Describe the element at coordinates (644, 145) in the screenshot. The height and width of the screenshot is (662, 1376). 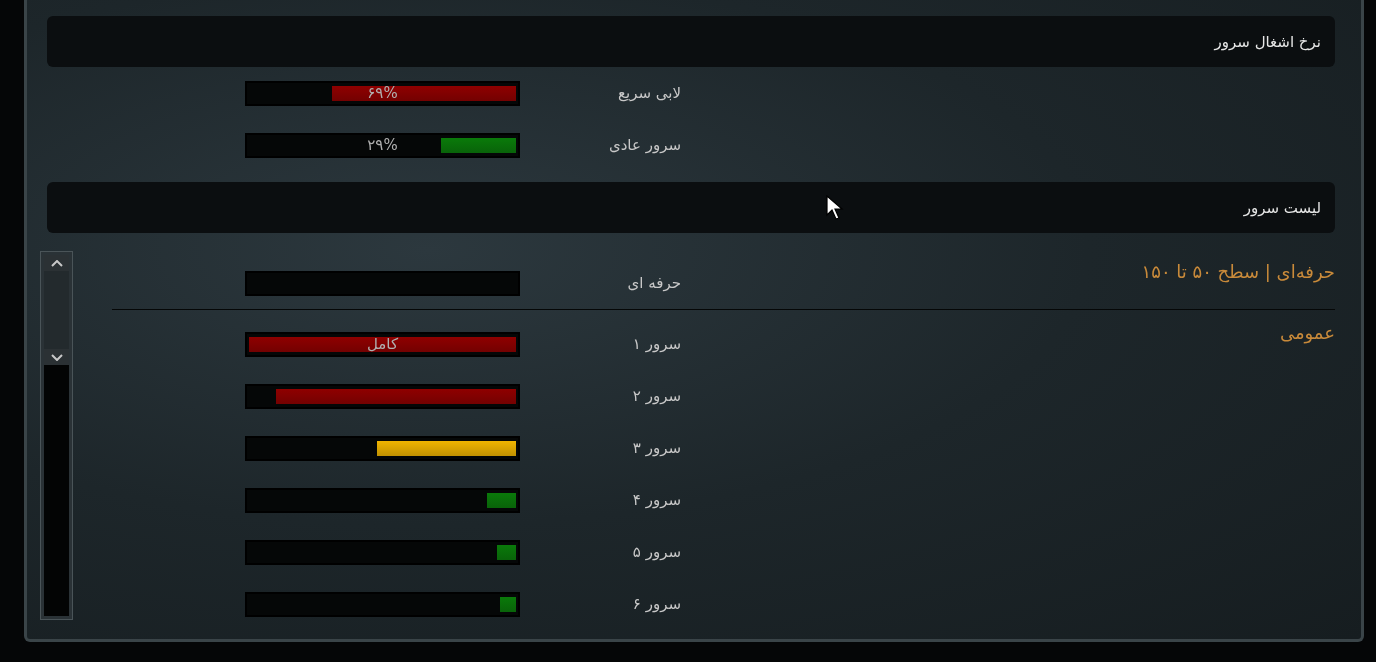
I see `row-label: سرور عادی` at that location.